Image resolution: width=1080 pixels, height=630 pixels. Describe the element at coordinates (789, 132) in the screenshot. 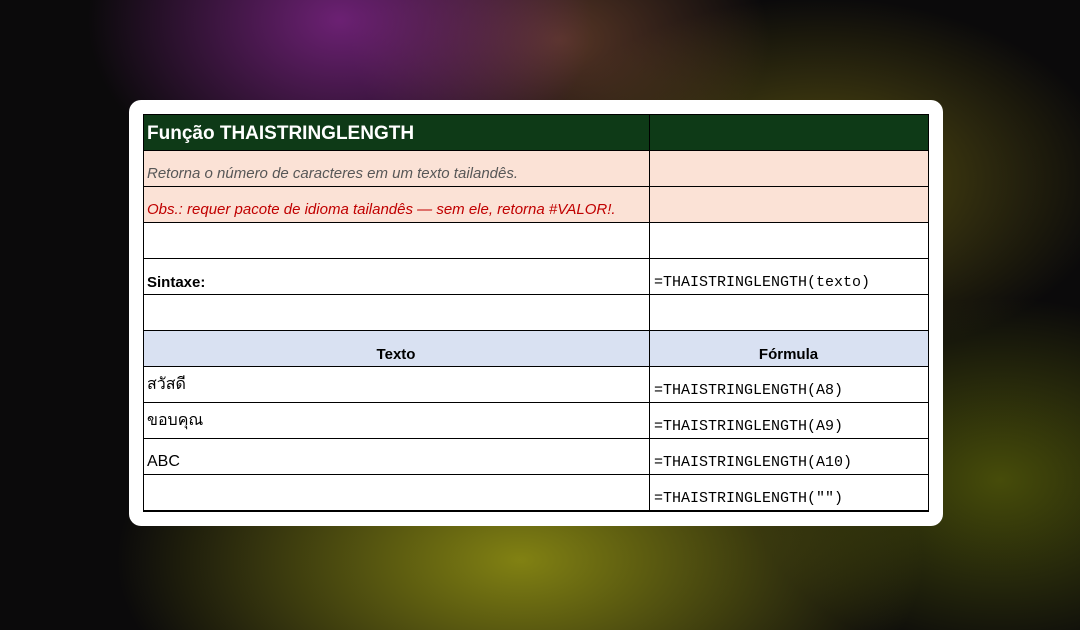

I see `title-empty-cell` at that location.